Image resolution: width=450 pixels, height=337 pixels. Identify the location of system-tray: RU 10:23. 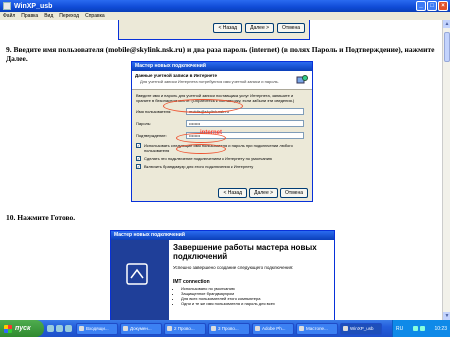
(421, 328).